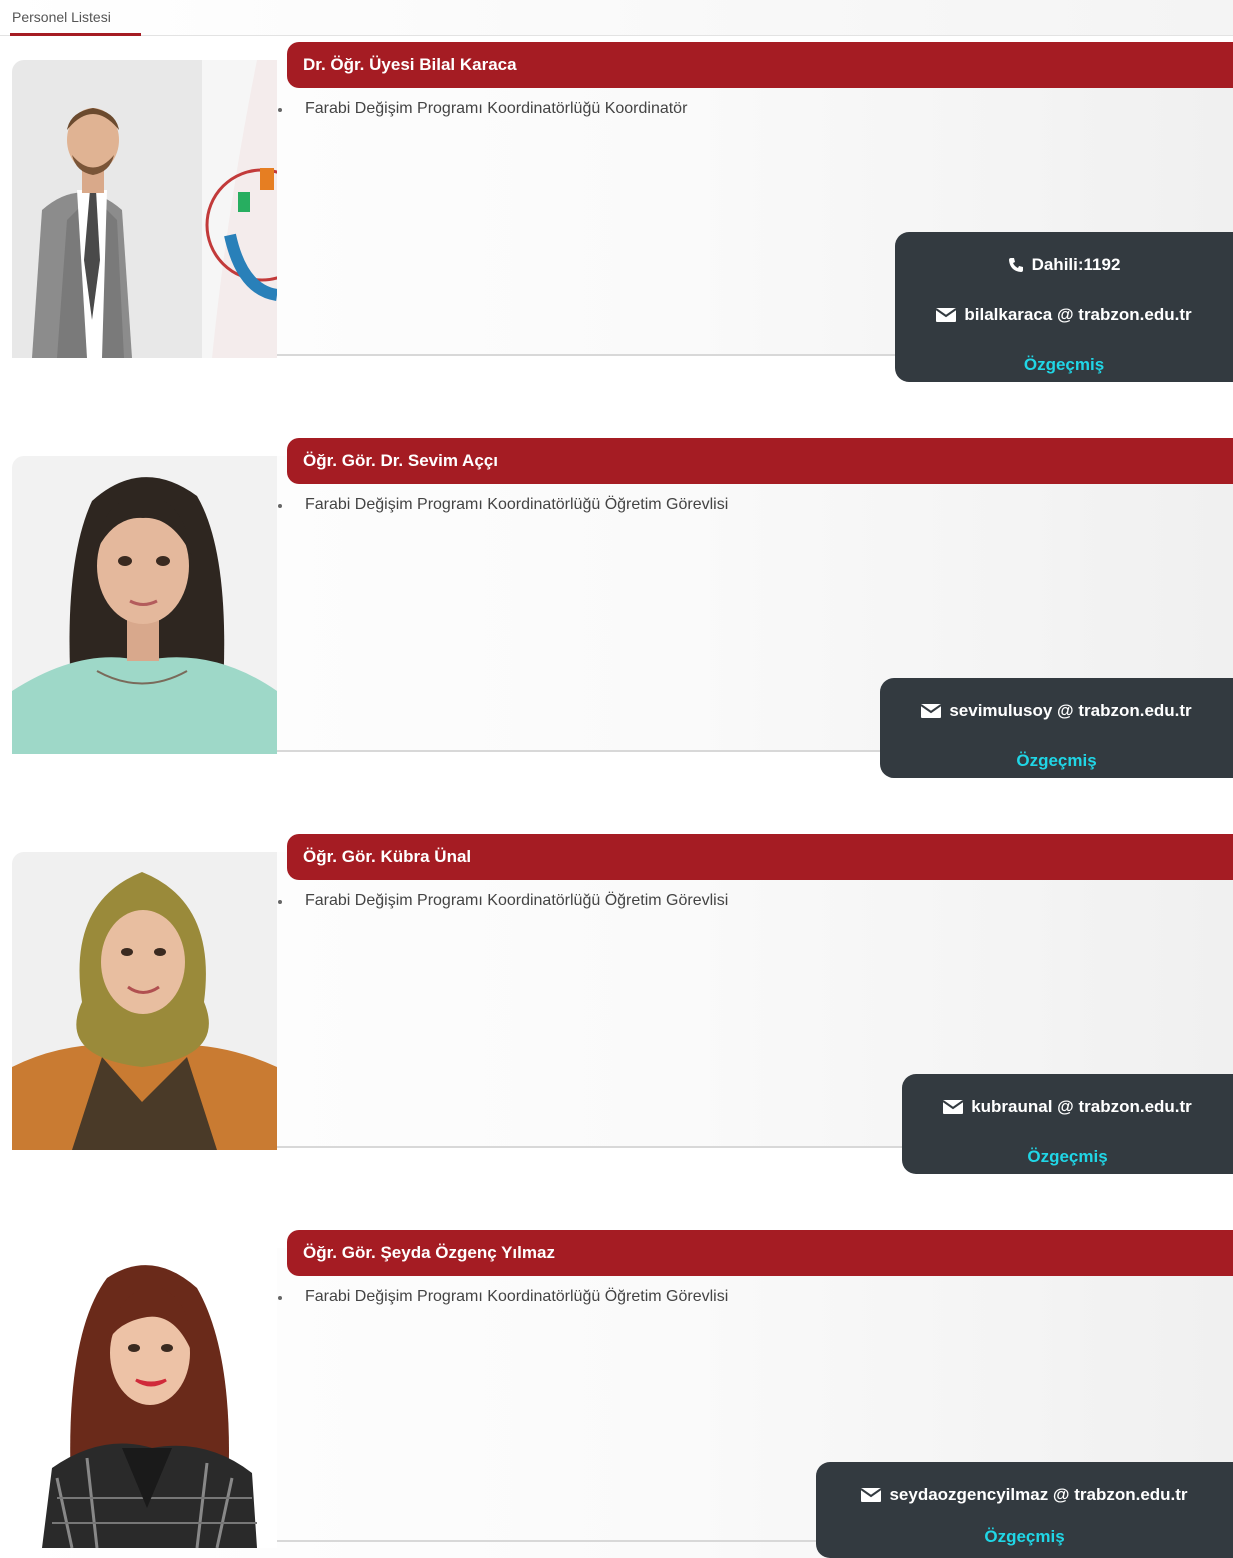 This screenshot has height=1558, width=1233. What do you see at coordinates (760, 857) in the screenshot?
I see `staff-name-bar: Öğr. Gör. Kübra Ünal` at bounding box center [760, 857].